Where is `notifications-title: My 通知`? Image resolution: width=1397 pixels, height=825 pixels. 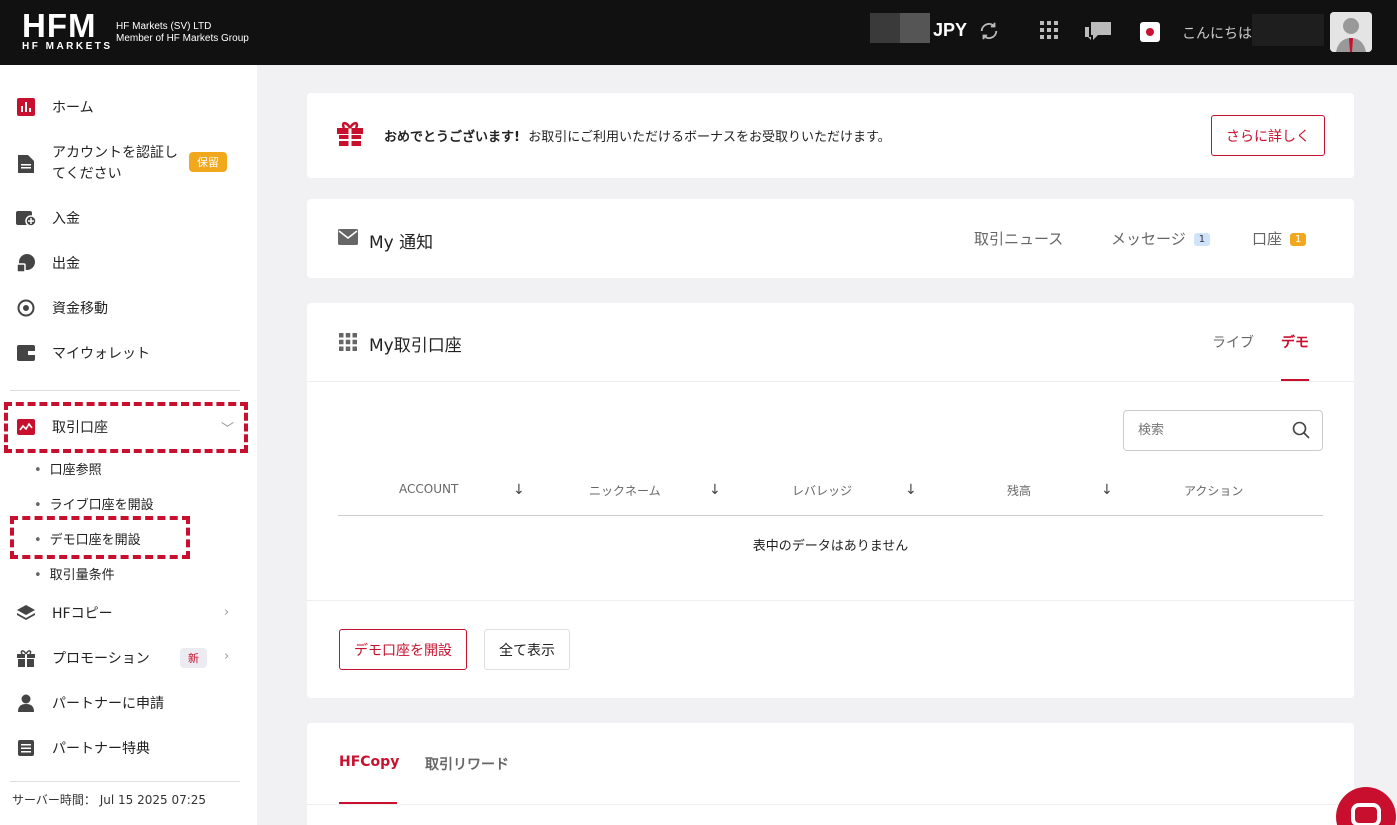
notifications-title: My 通知 is located at coordinates (401, 243).